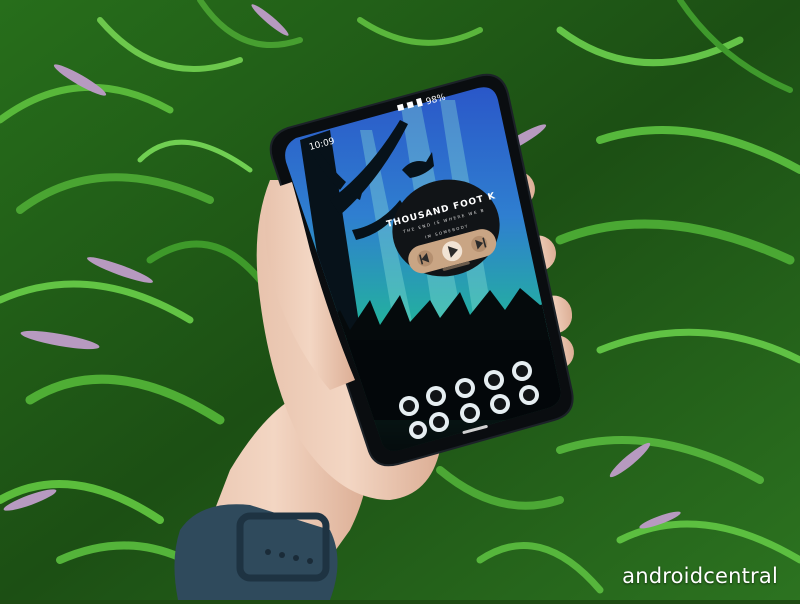  I want to click on watch-band, so click(256, 552).